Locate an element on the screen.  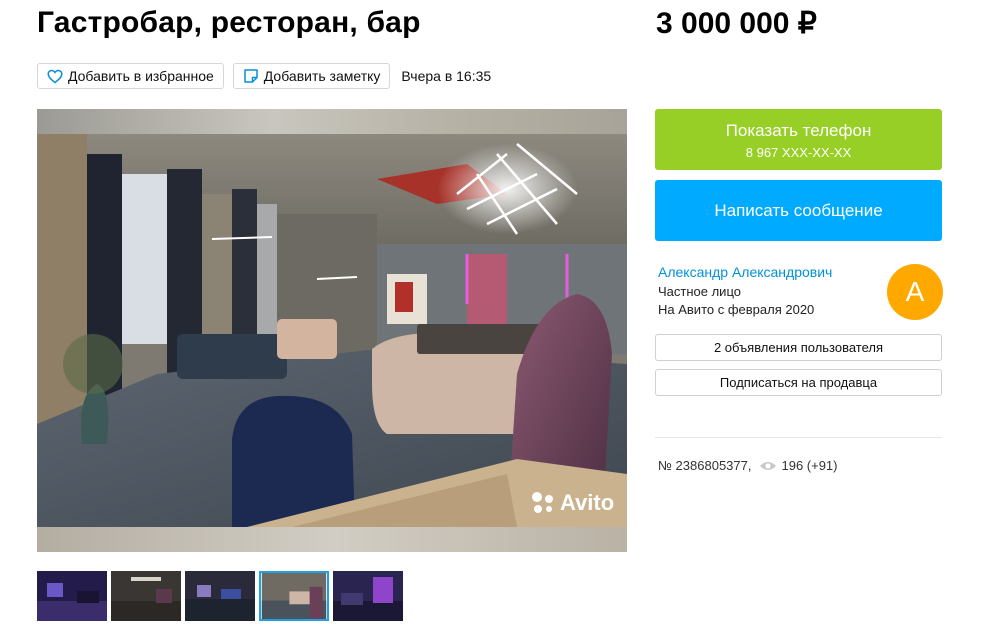
seller-name-link: Александр Александрович is located at coordinates (745, 272).